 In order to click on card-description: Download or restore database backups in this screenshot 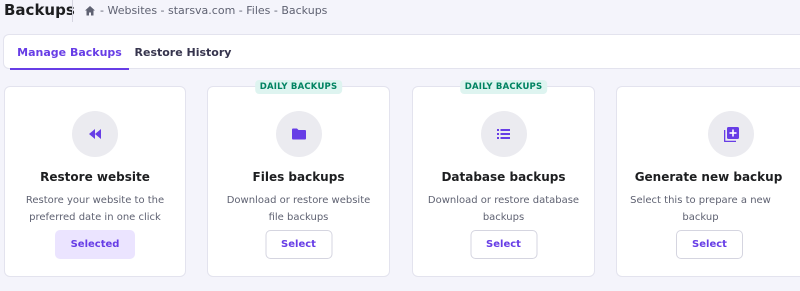, I will do `click(503, 209)`.